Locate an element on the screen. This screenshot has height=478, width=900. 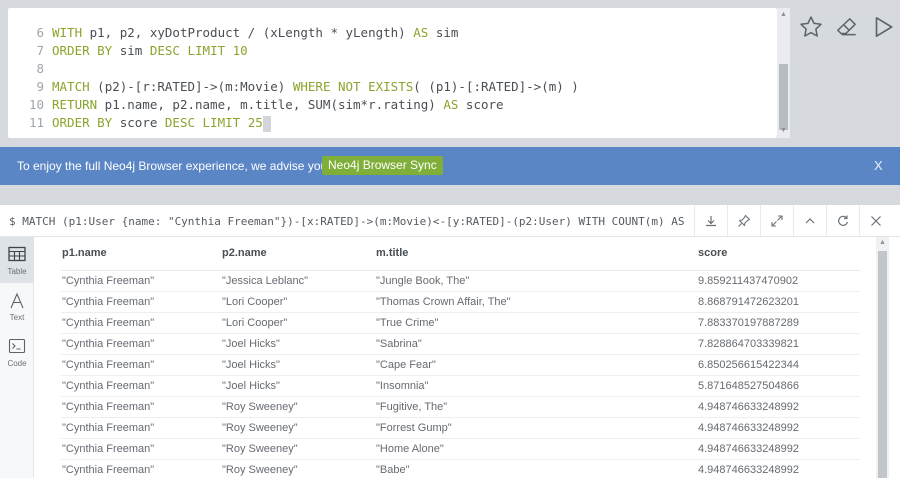
table-cell: "Jungle Book, The" is located at coordinates (536, 281).